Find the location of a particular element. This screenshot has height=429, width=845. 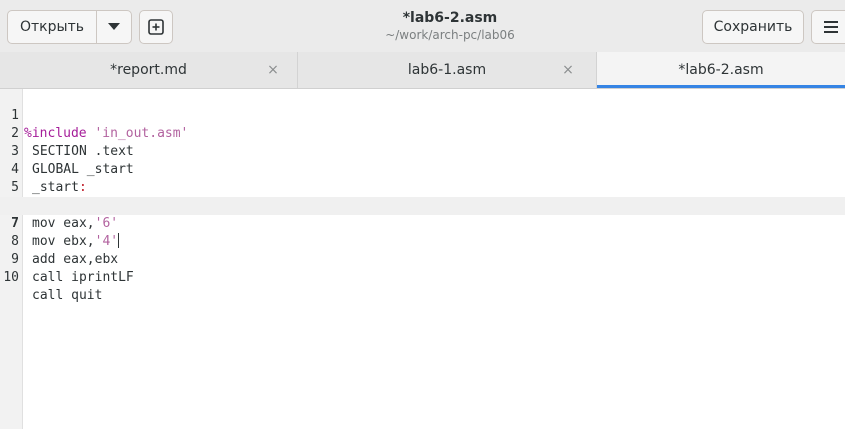

open-button-label: Открыть is located at coordinates (52, 27).